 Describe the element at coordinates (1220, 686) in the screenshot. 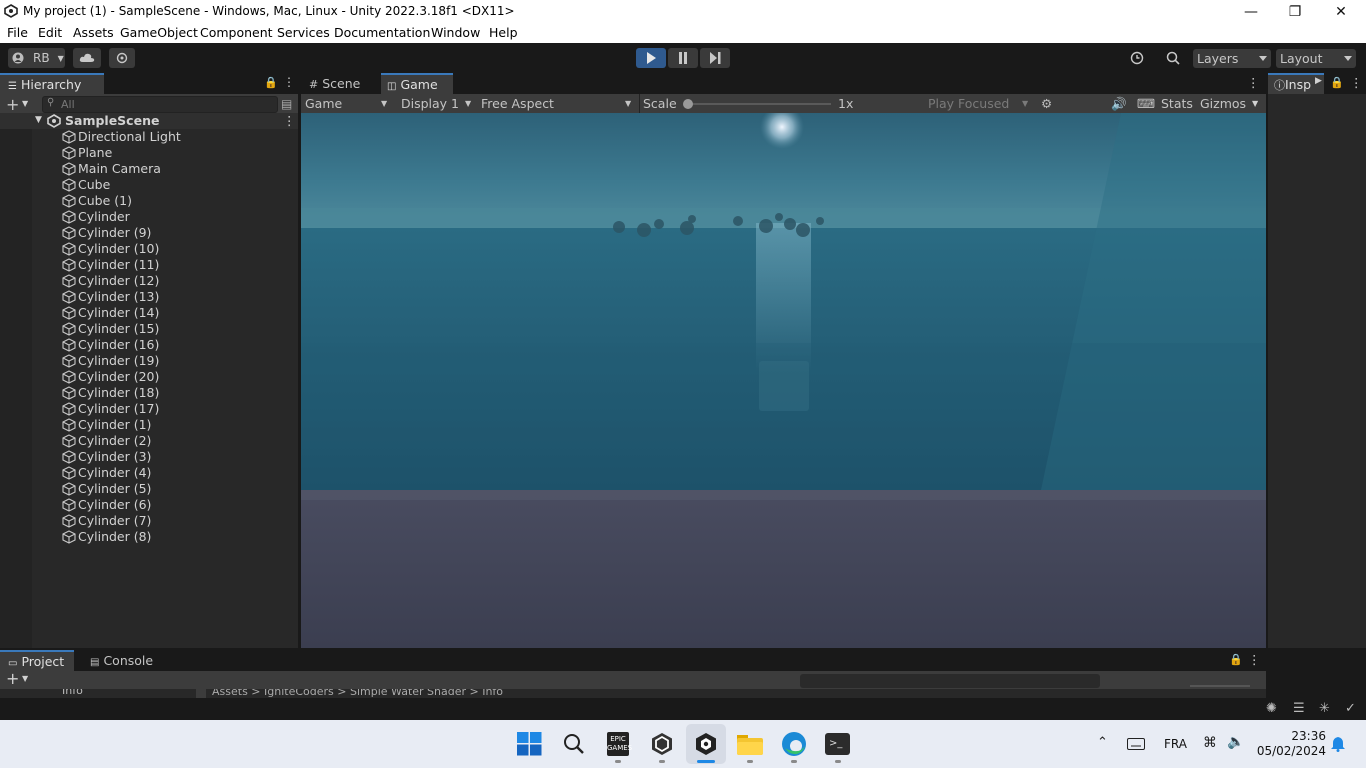

I see `icon-size-slider` at that location.